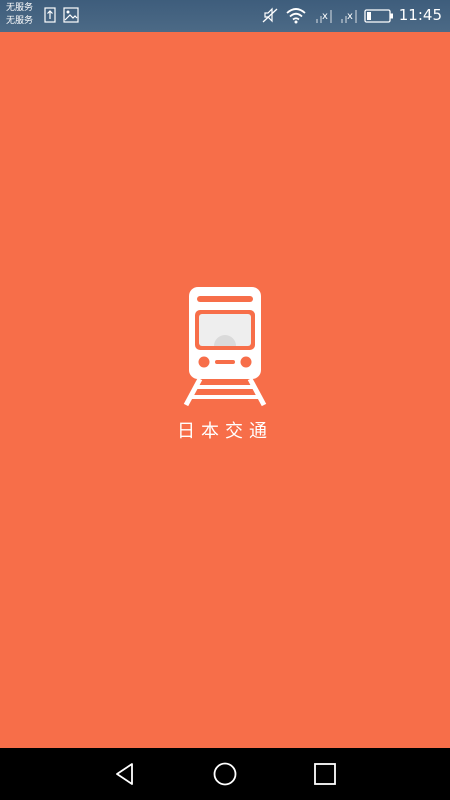 The height and width of the screenshot is (800, 450). What do you see at coordinates (378, 16) in the screenshot?
I see `battery-icon` at bounding box center [378, 16].